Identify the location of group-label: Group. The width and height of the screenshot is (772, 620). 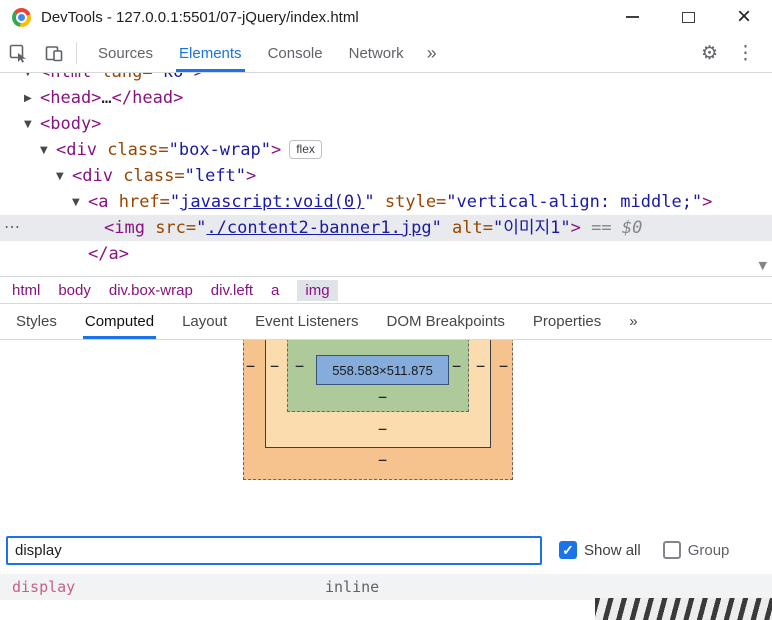
(709, 550).